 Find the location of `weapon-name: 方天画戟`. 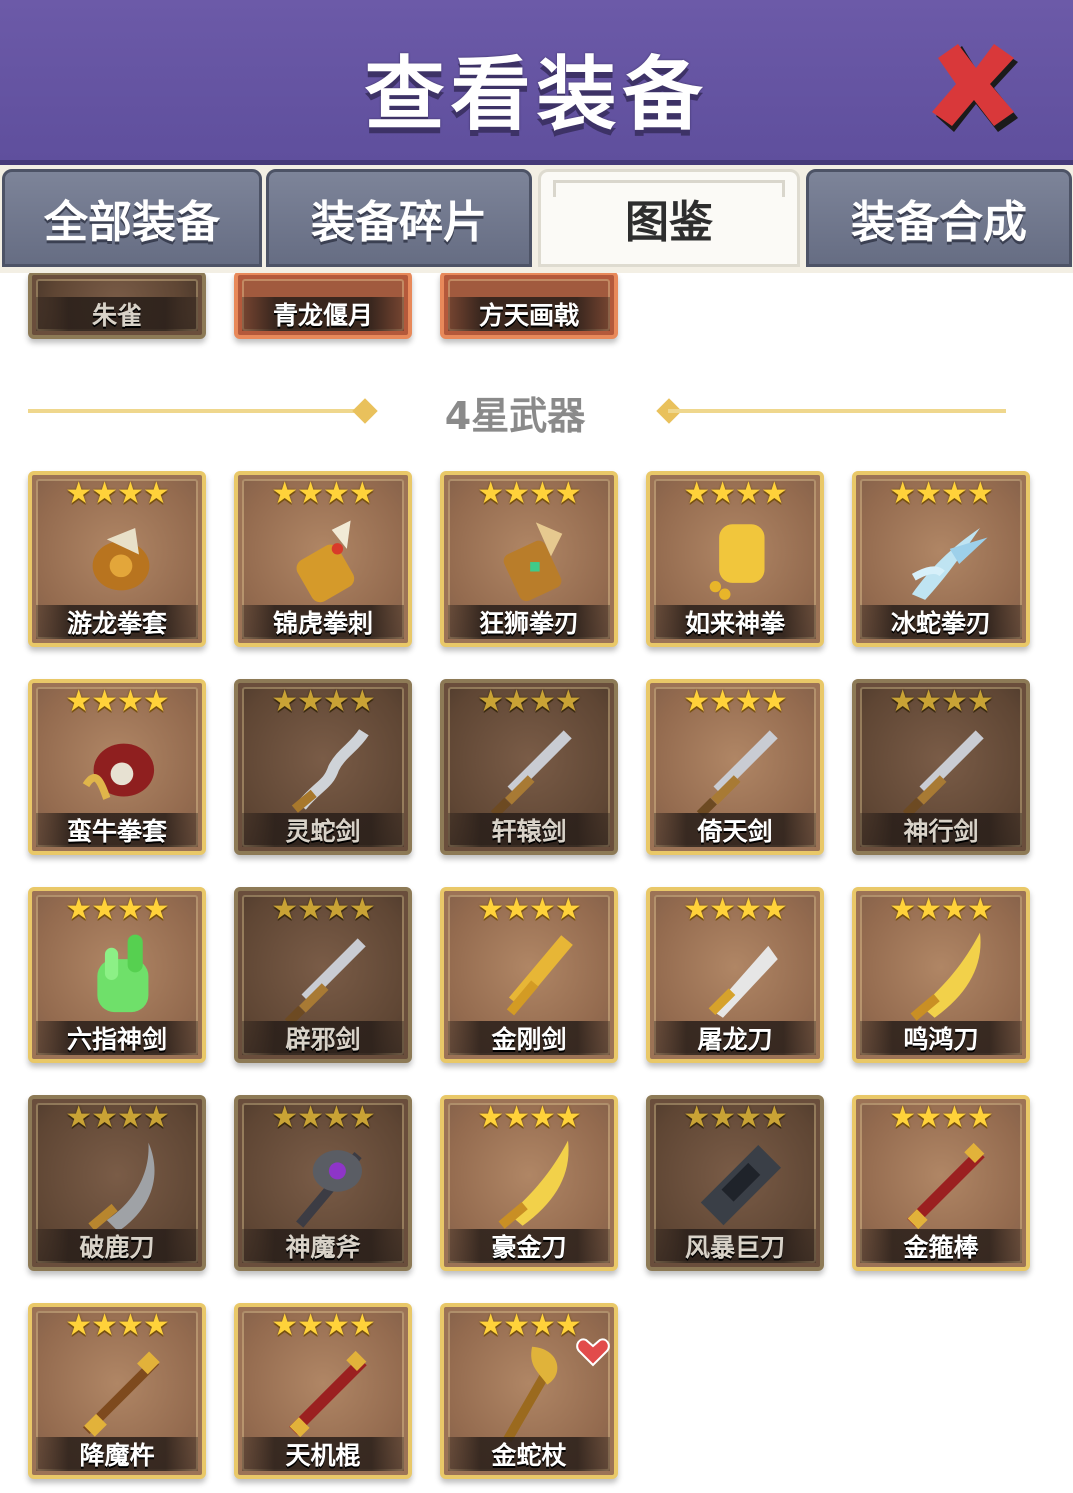

weapon-name: 方天画戟 is located at coordinates (529, 314).